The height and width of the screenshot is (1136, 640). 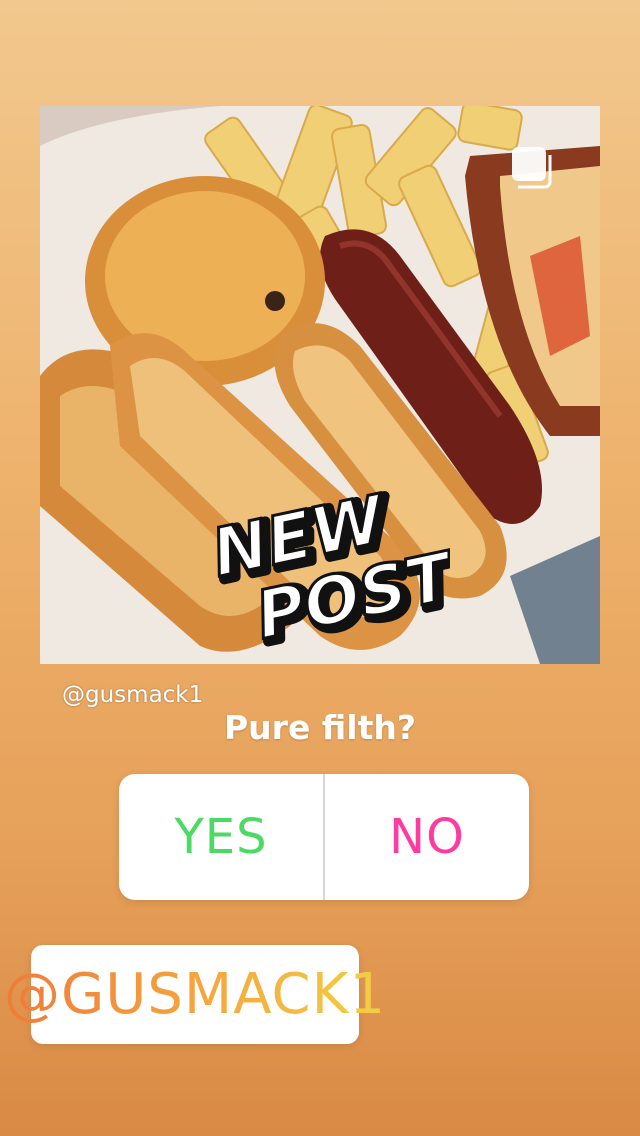 What do you see at coordinates (132, 695) in the screenshot?
I see `post-username: @gusmack1` at bounding box center [132, 695].